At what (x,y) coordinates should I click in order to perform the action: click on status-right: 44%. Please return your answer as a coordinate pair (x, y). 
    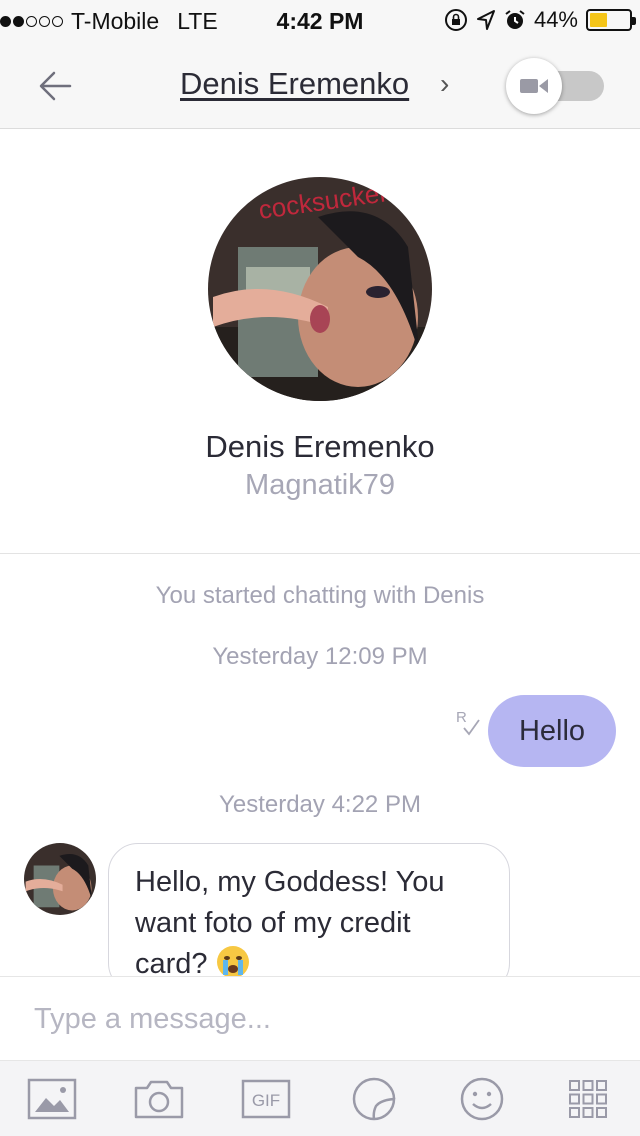
    Looking at the image, I should click on (540, 20).